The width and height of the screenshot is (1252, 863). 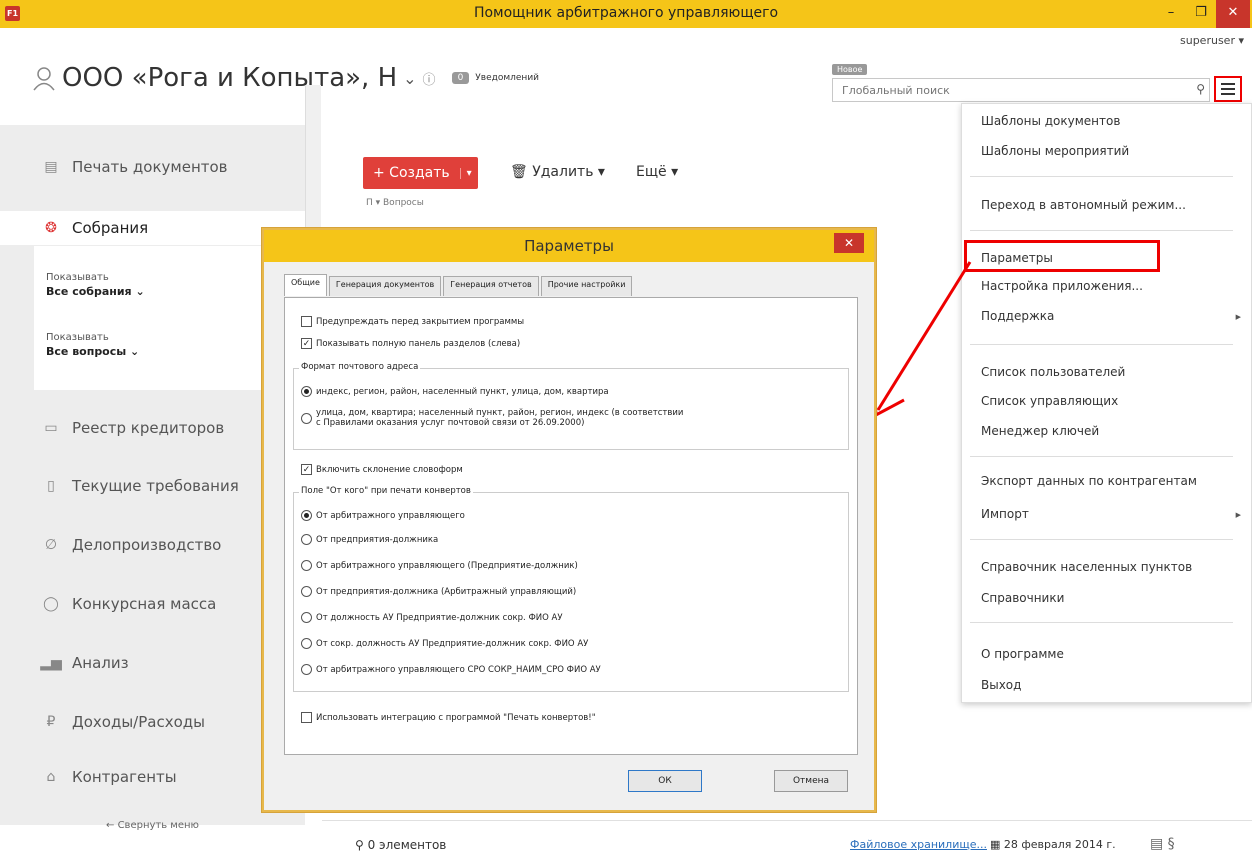 I want to click on hamburger-icon, so click(x=1228, y=89).